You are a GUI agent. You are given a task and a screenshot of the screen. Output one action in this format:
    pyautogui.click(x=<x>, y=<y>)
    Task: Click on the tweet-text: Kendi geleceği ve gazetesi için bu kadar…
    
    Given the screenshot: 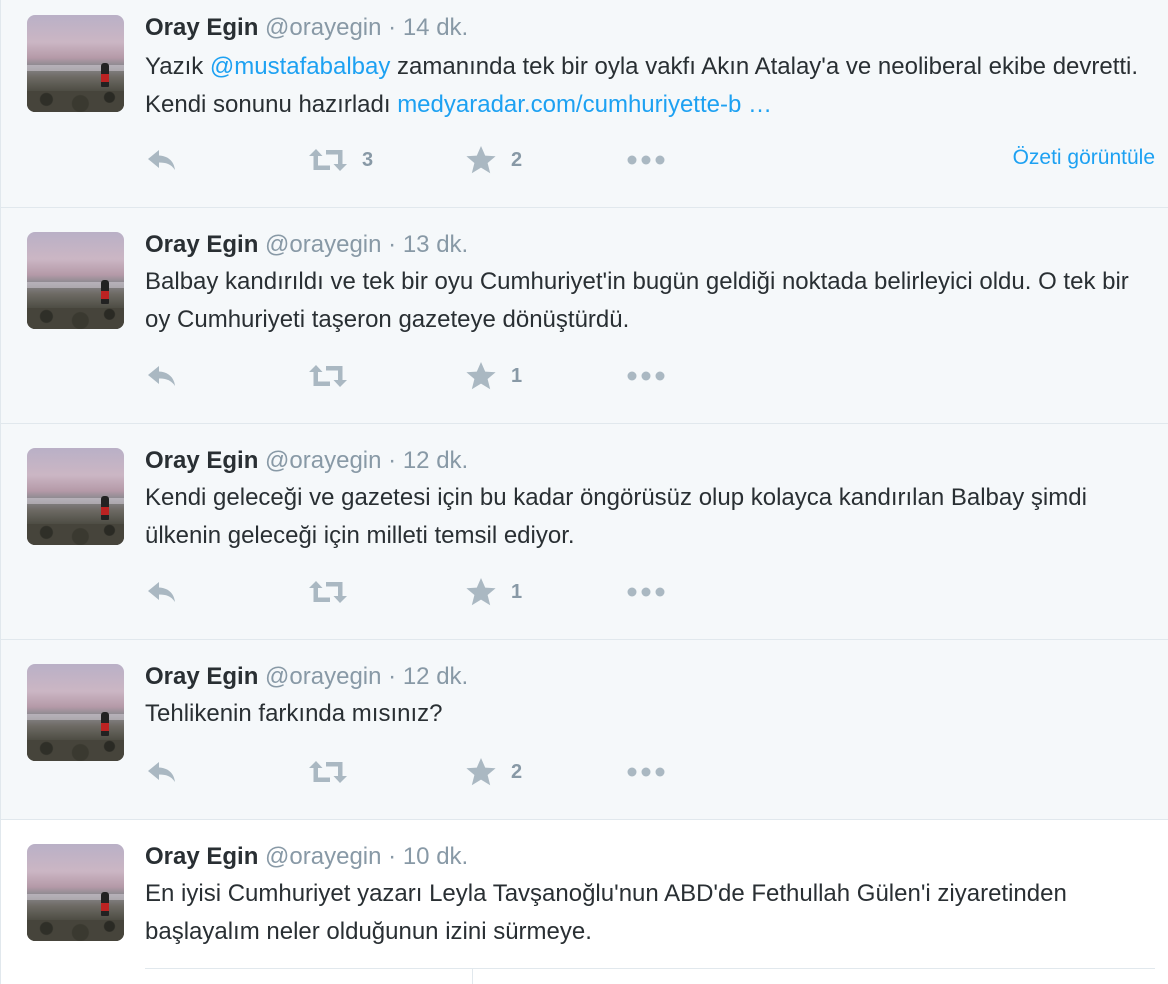 What is the action you would take?
    pyautogui.click(x=616, y=516)
    